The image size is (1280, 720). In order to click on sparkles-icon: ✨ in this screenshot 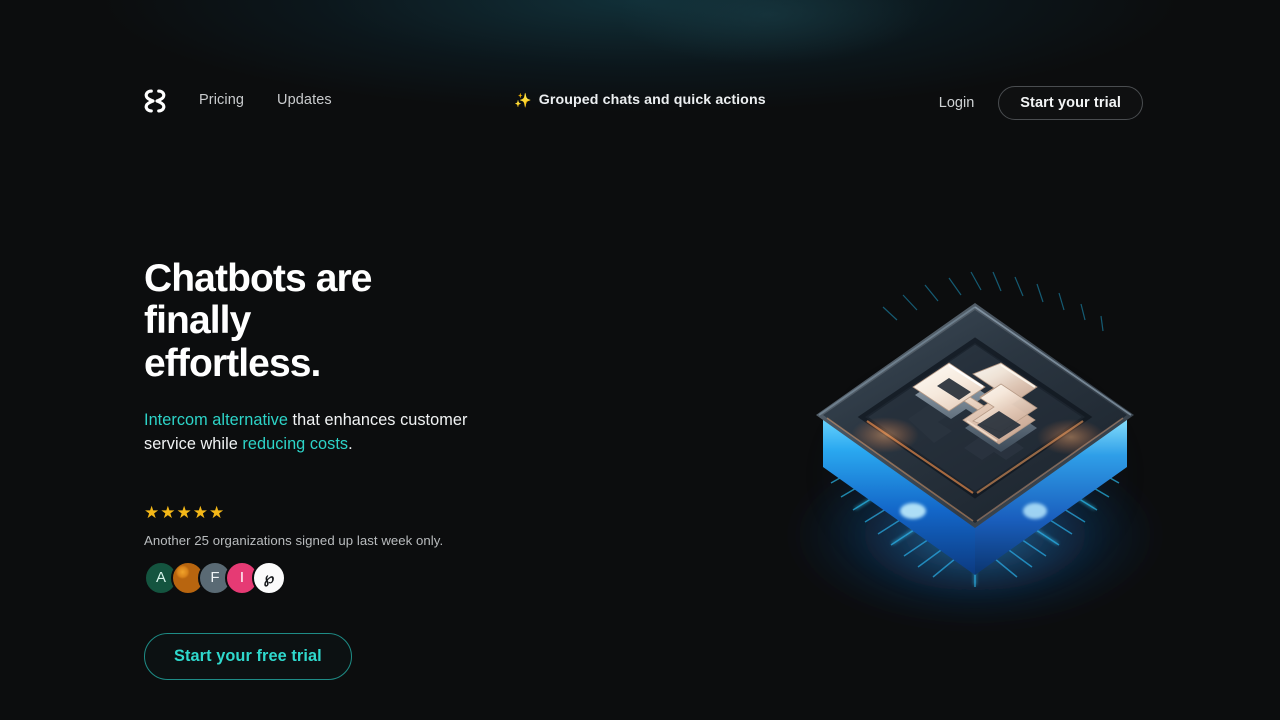, I will do `click(523, 100)`.